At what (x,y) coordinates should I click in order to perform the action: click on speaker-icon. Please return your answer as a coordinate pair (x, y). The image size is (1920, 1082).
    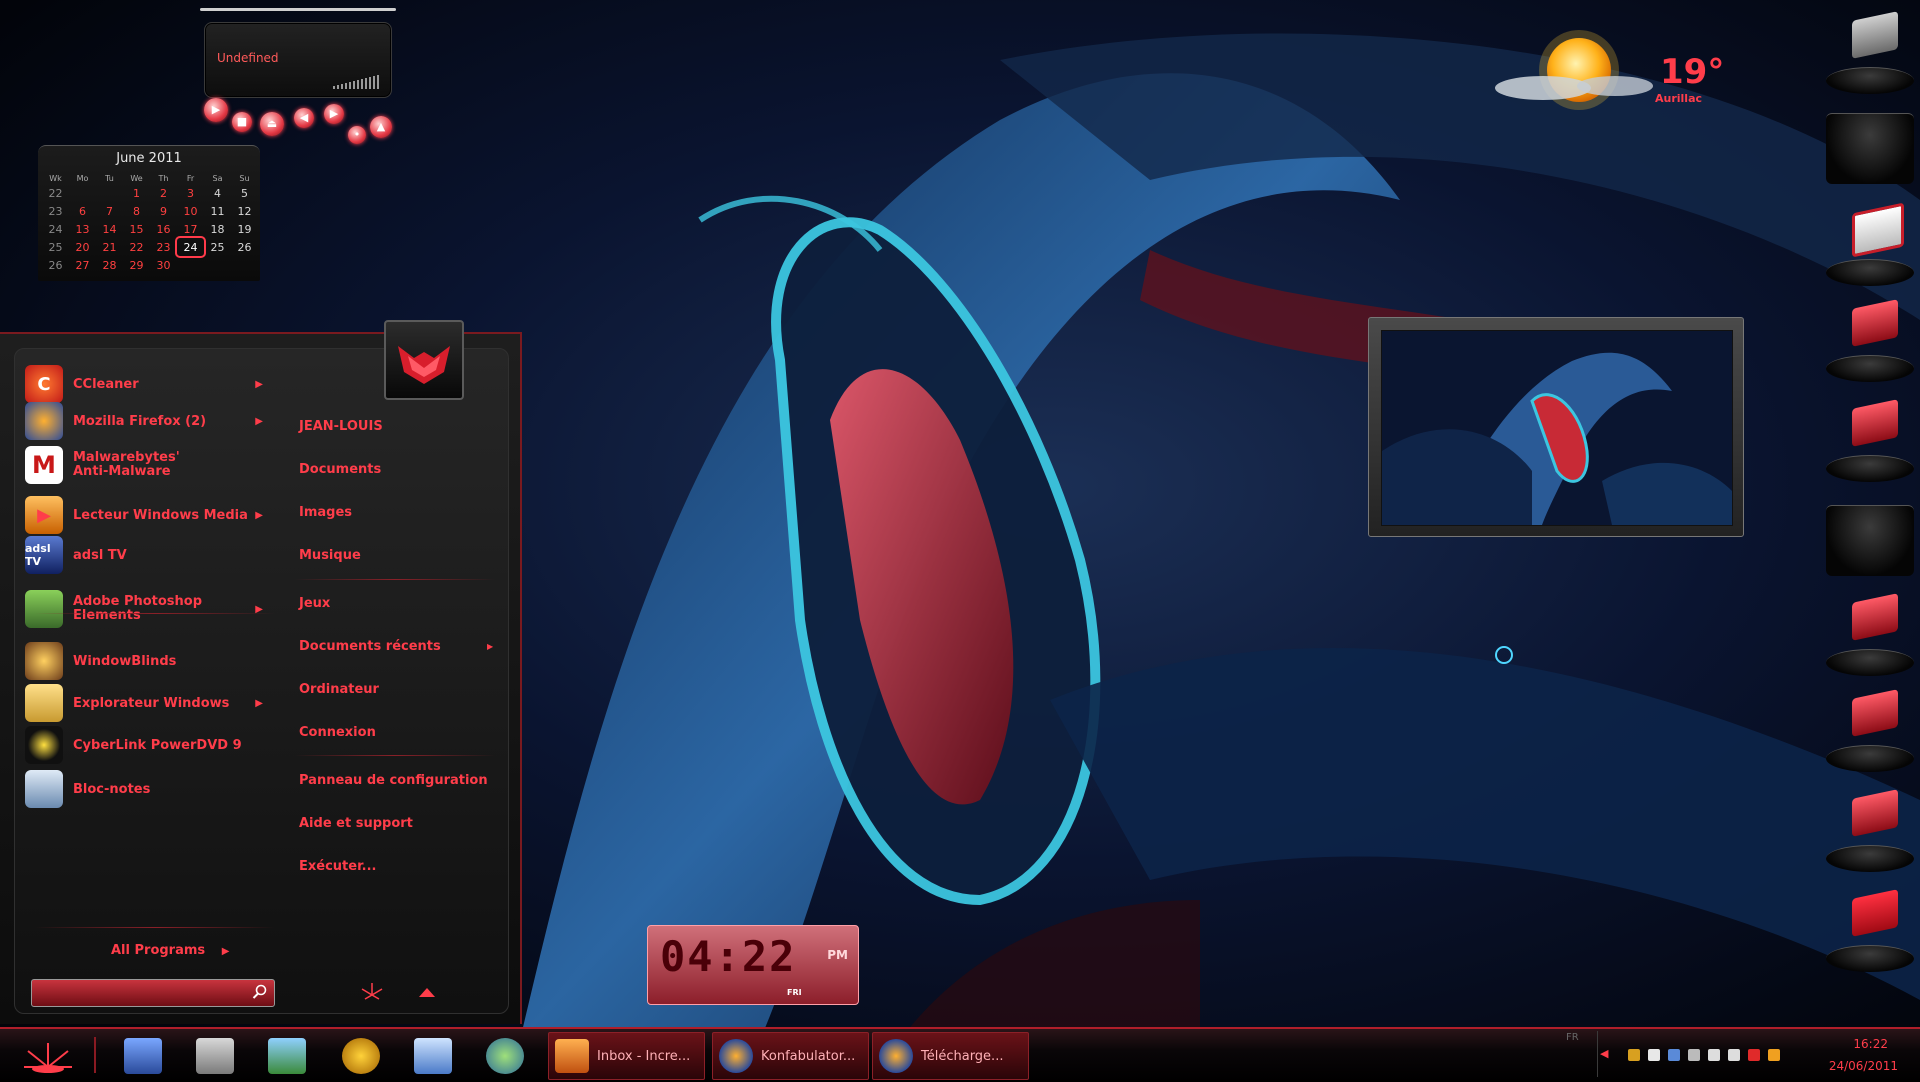
    Looking at the image, I should click on (1734, 1055).